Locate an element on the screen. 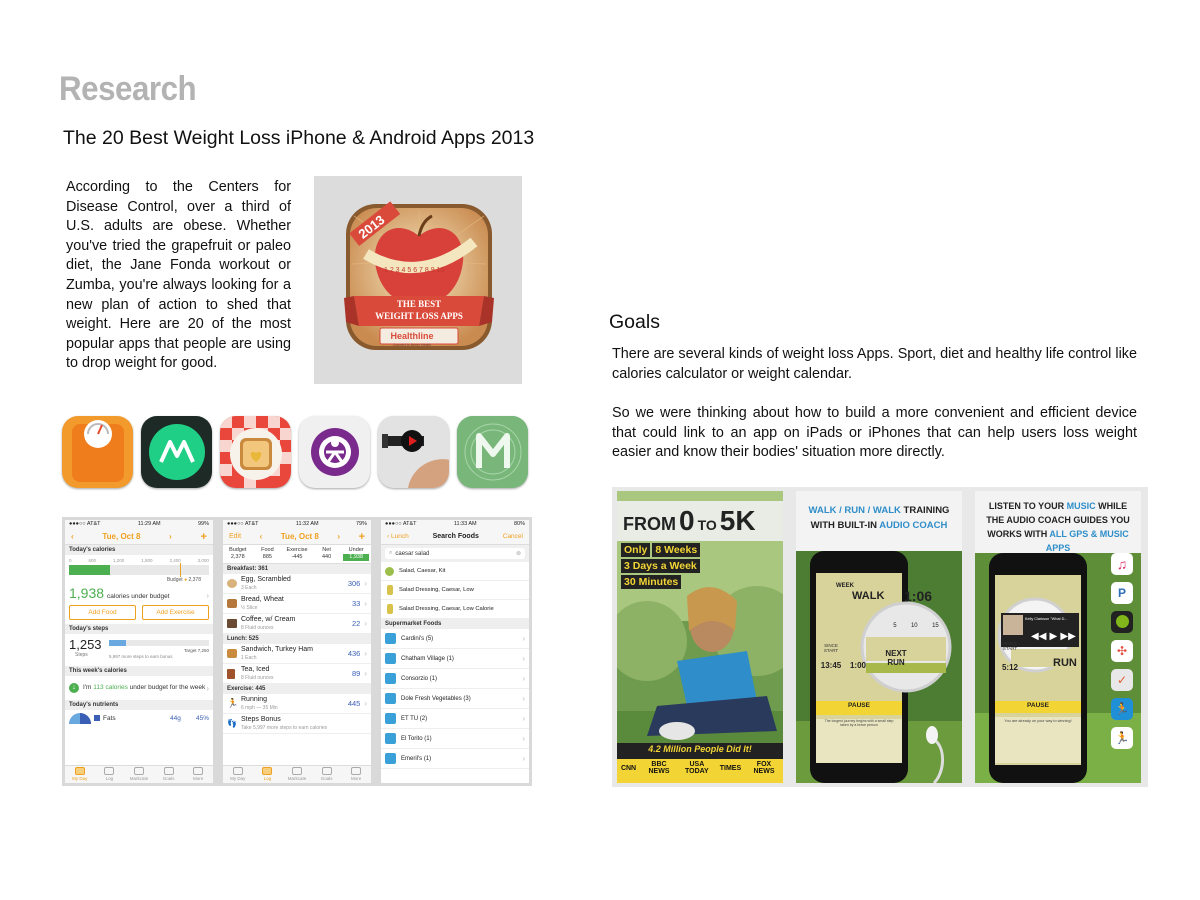 This screenshot has height=900, width=1200. scale-app-icon is located at coordinates (97, 452).